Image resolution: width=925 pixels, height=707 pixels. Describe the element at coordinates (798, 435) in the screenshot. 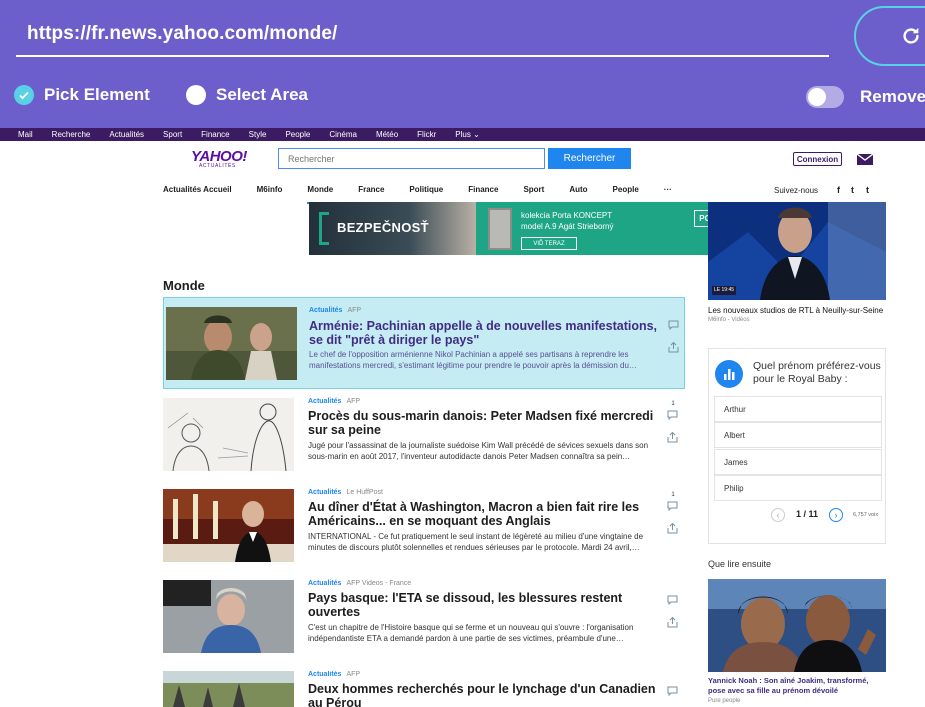

I see `poll-option: Albert` at that location.